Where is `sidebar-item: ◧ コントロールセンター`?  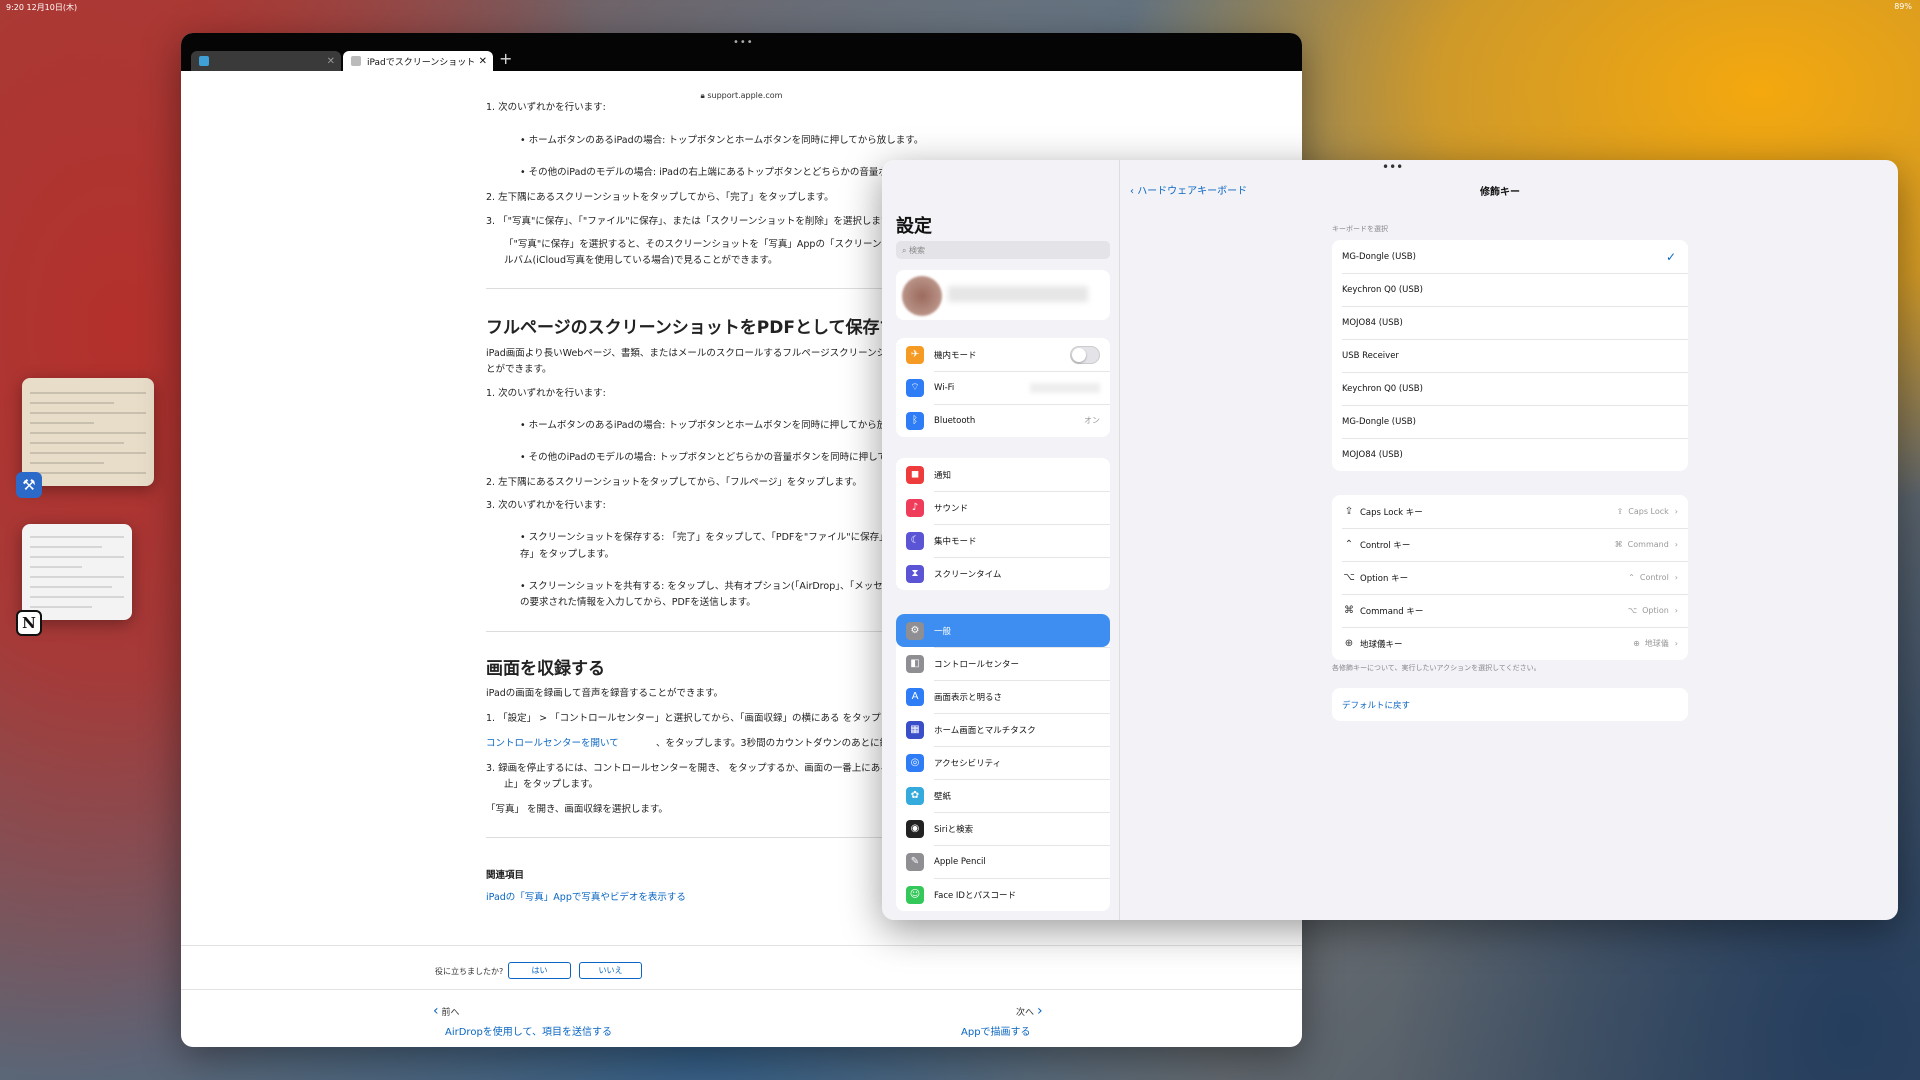 sidebar-item: ◧ コントロールセンター is located at coordinates (1003, 663).